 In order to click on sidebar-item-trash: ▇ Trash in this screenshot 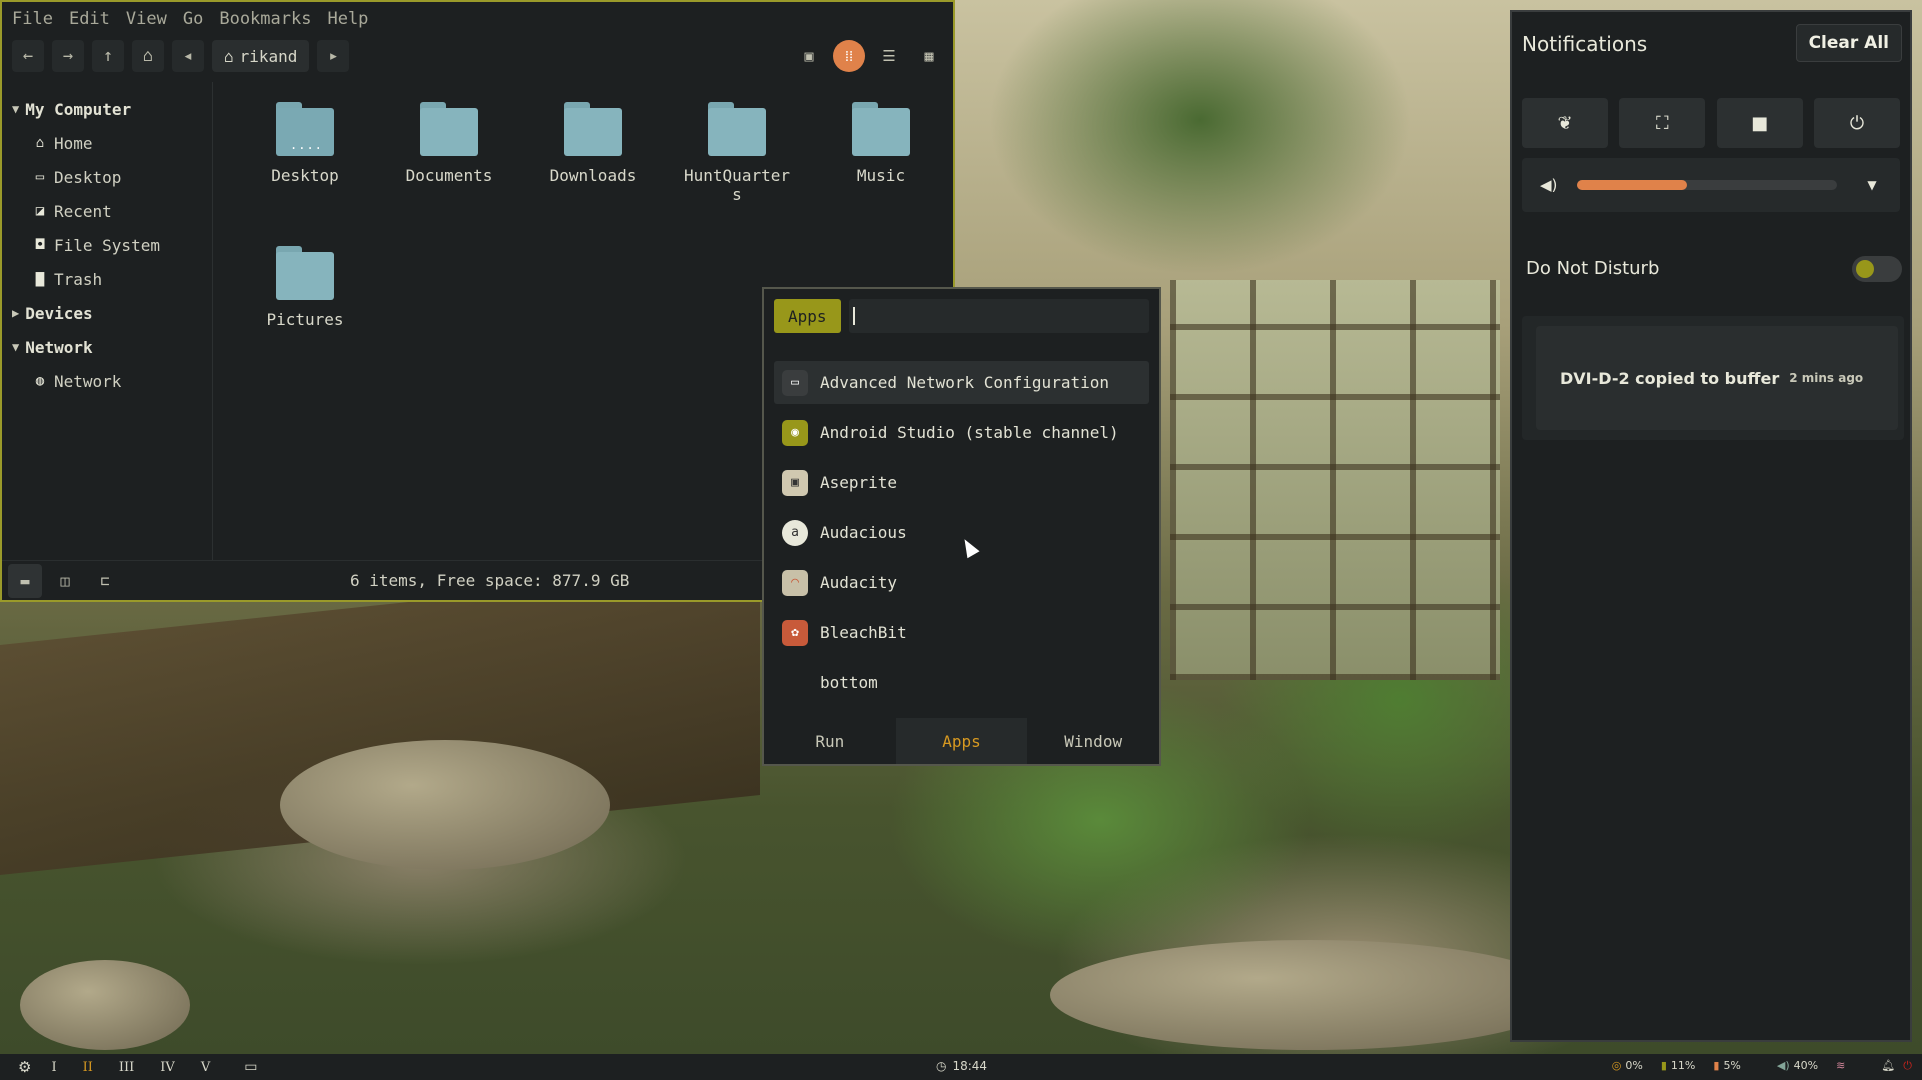, I will do `click(107, 279)`.